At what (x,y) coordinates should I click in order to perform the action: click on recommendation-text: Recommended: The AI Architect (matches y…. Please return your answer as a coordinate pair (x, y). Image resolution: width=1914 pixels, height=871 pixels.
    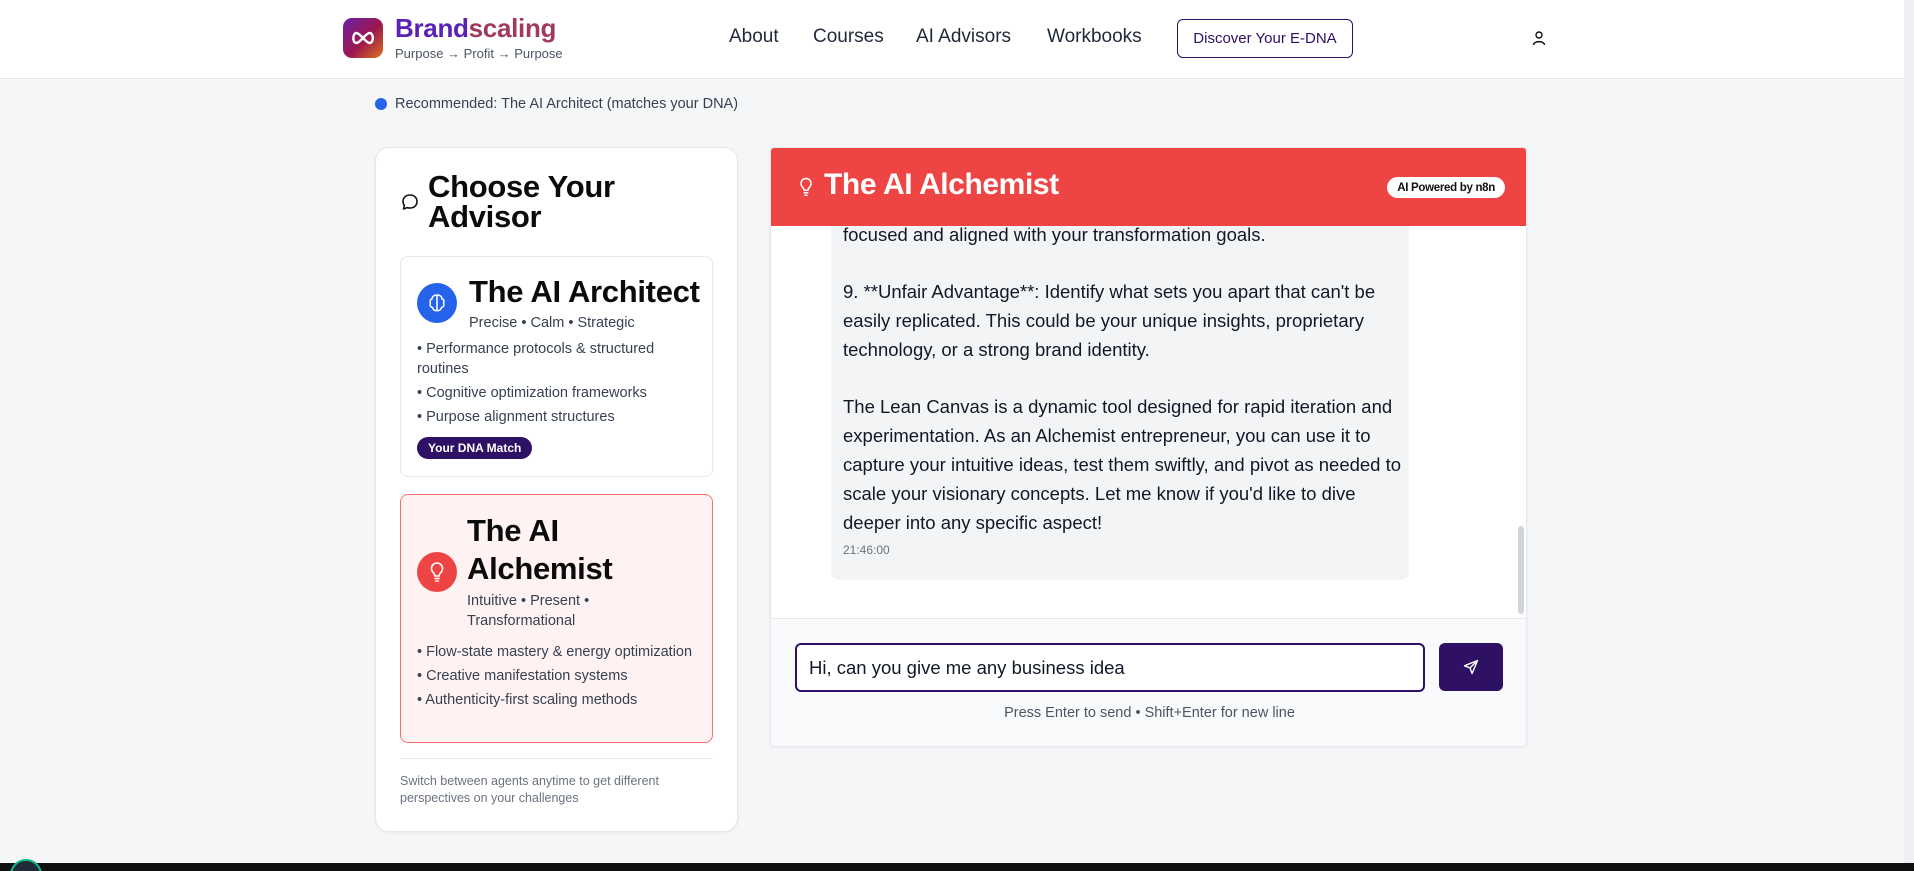
    Looking at the image, I should click on (567, 104).